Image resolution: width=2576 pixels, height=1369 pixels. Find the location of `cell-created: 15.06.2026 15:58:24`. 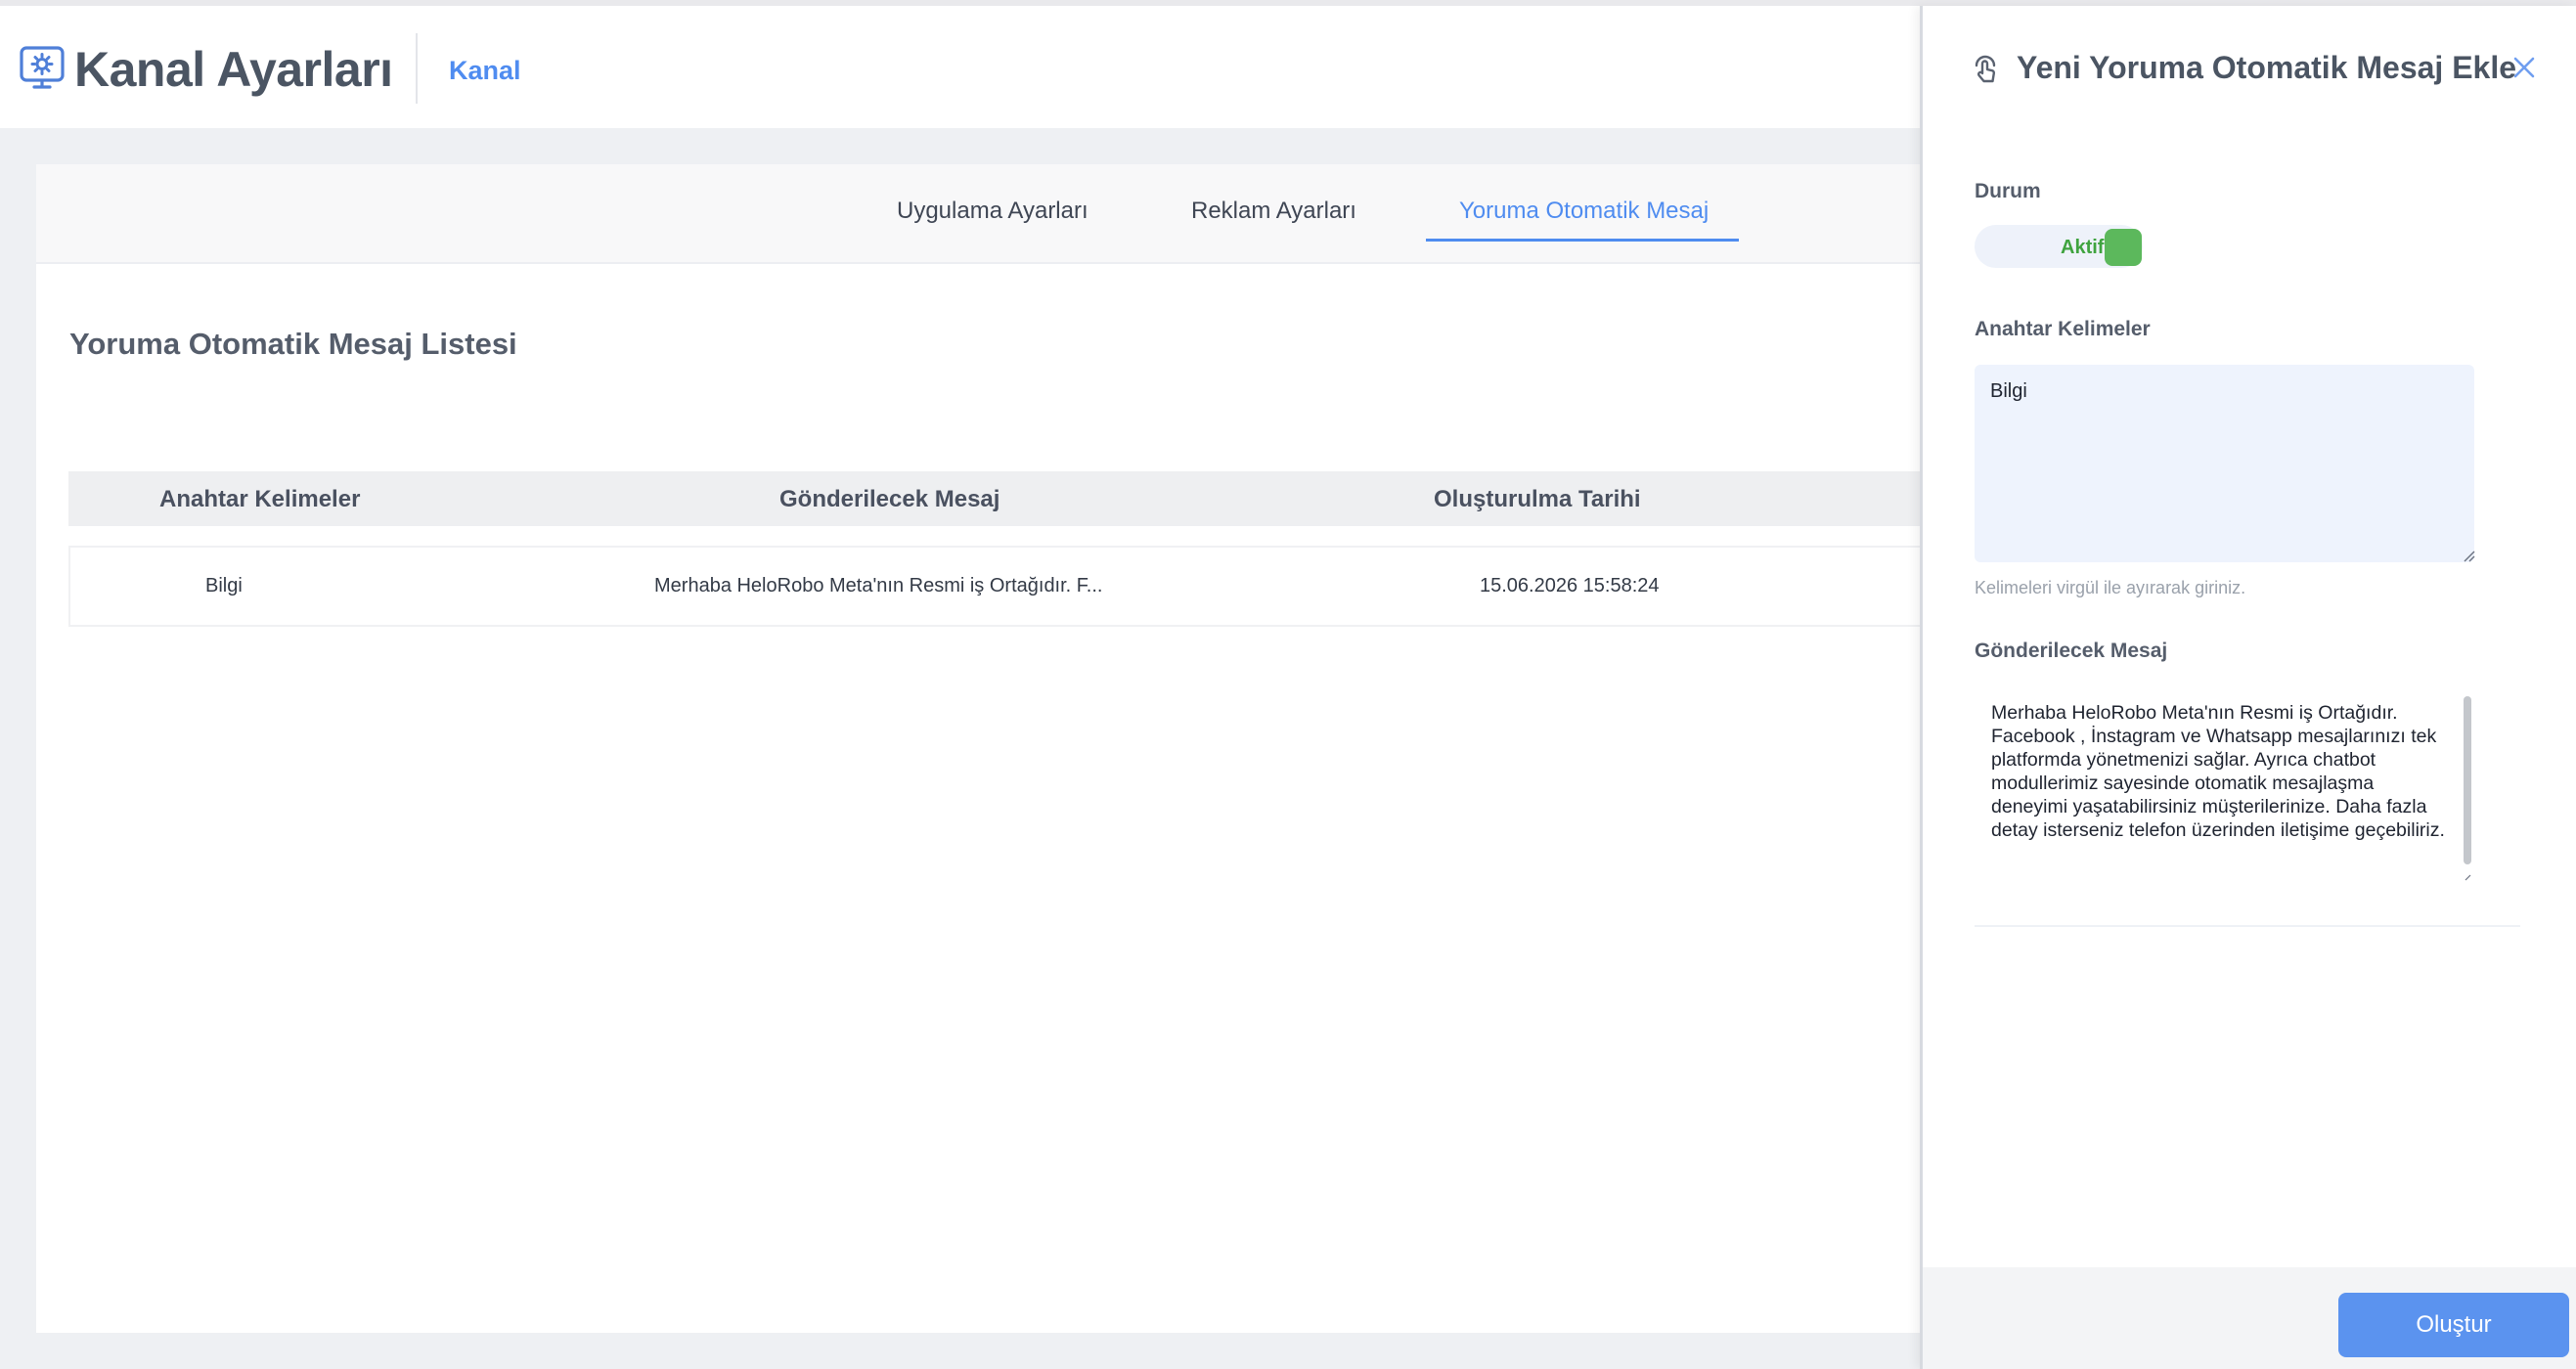

cell-created: 15.06.2026 15:58:24 is located at coordinates (1570, 585).